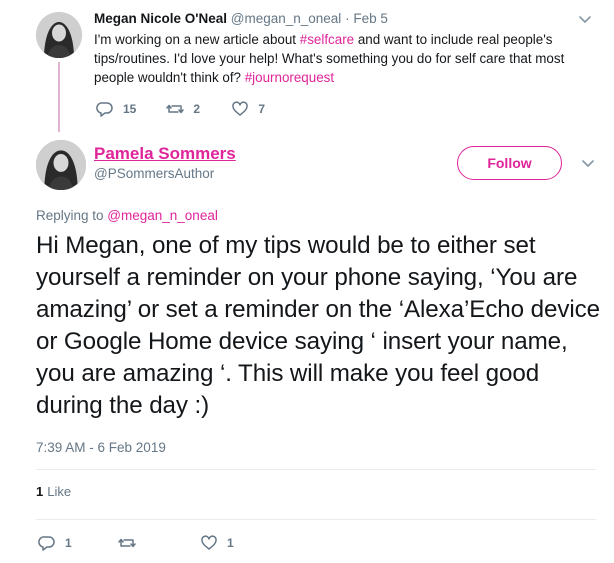  Describe the element at coordinates (40, 491) in the screenshot. I see `like-stat-count: 1` at that location.